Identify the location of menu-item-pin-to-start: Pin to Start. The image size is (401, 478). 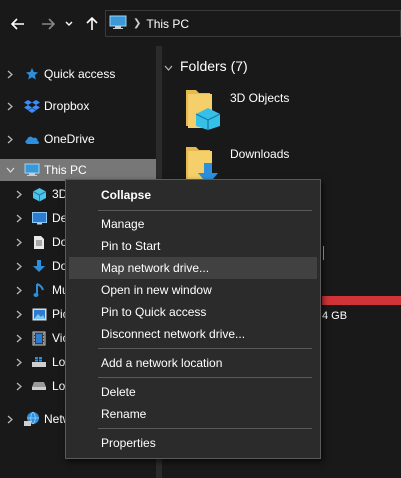
(193, 246).